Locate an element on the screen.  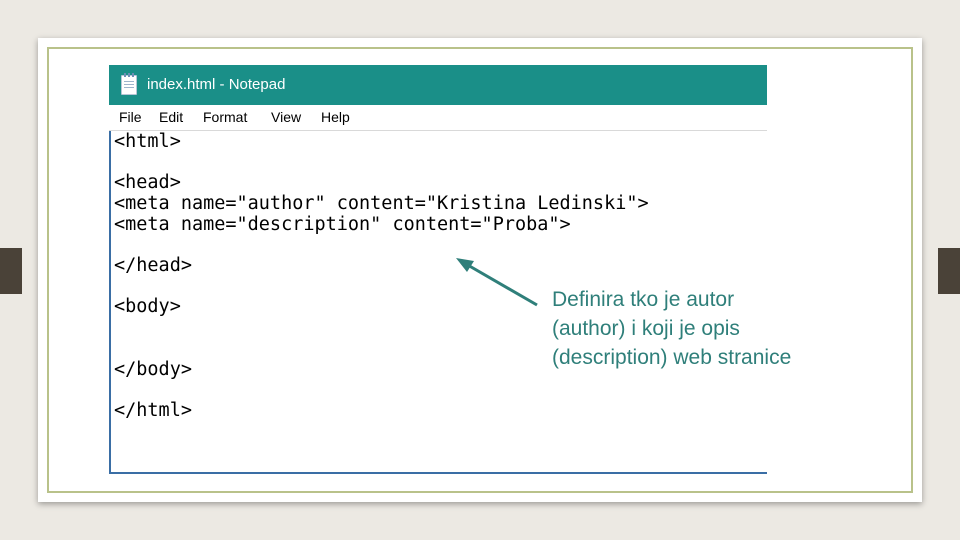
annotation-arrow-icon is located at coordinates (497, 282).